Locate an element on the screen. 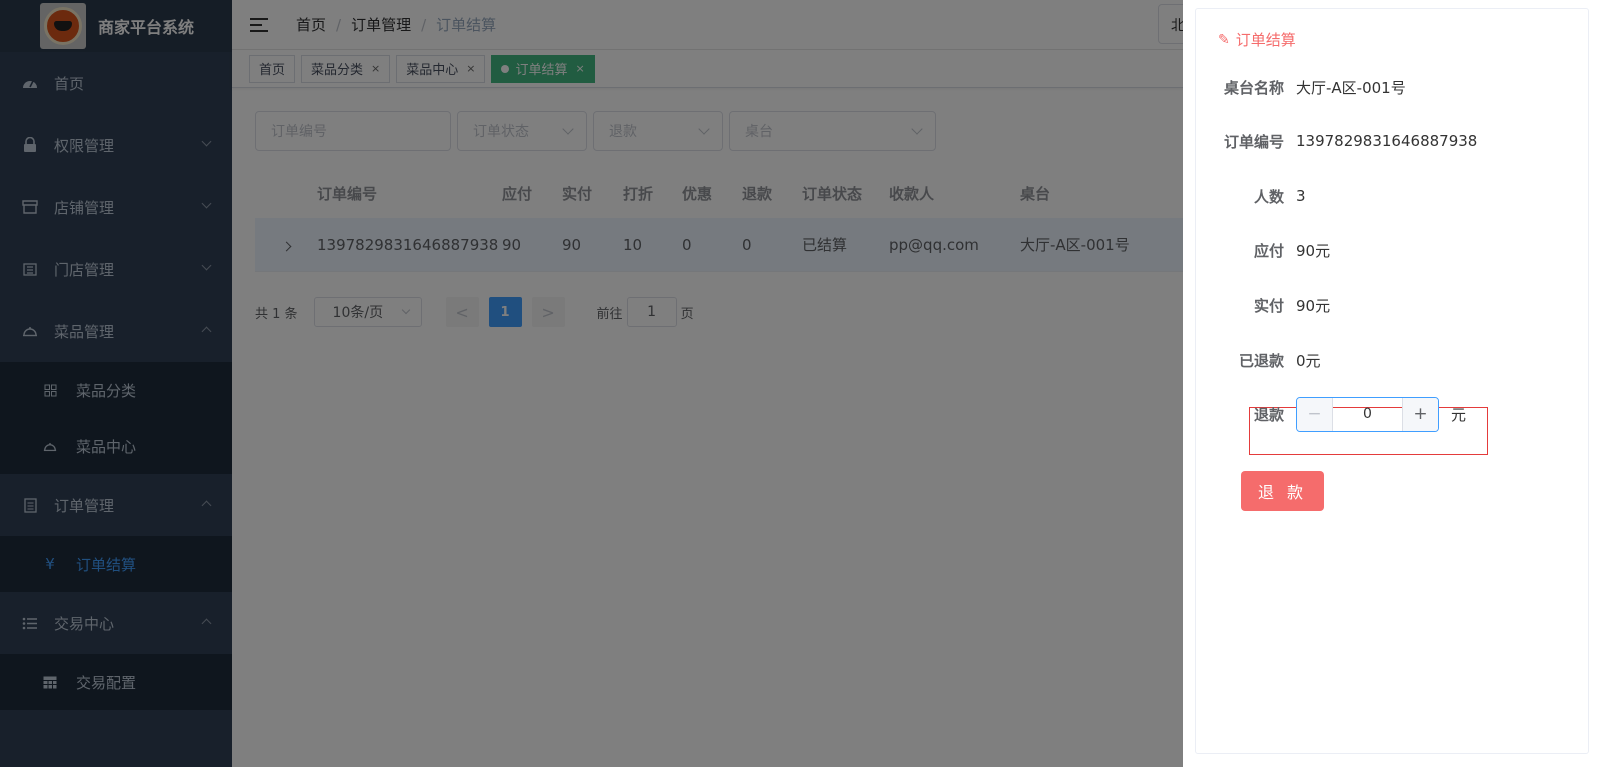 This screenshot has width=1599, height=767. form-label: 人数 is located at coordinates (1268, 196).